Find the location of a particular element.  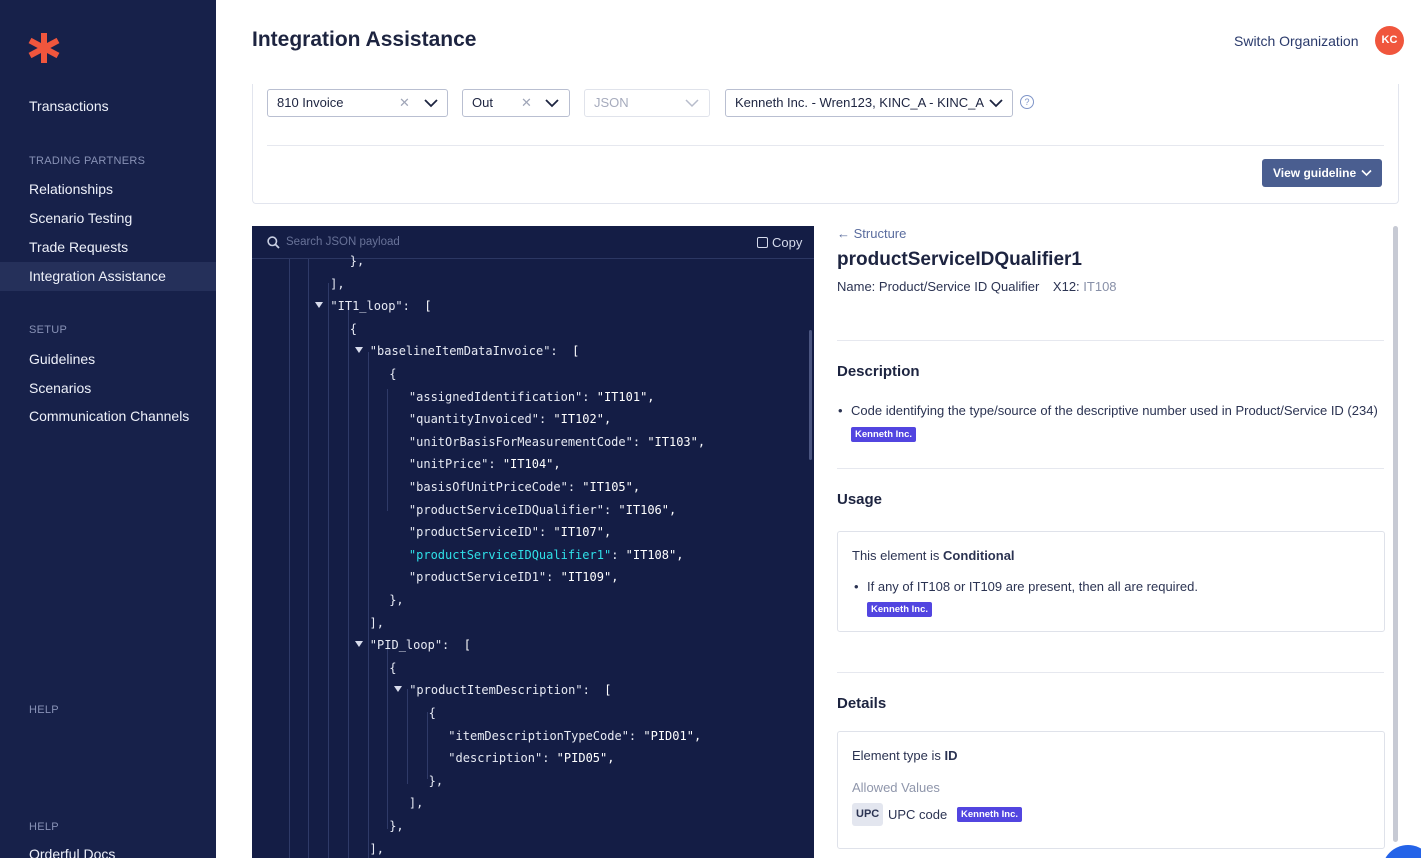

nav-scenario-testing: Scenario Testing is located at coordinates (108, 218).